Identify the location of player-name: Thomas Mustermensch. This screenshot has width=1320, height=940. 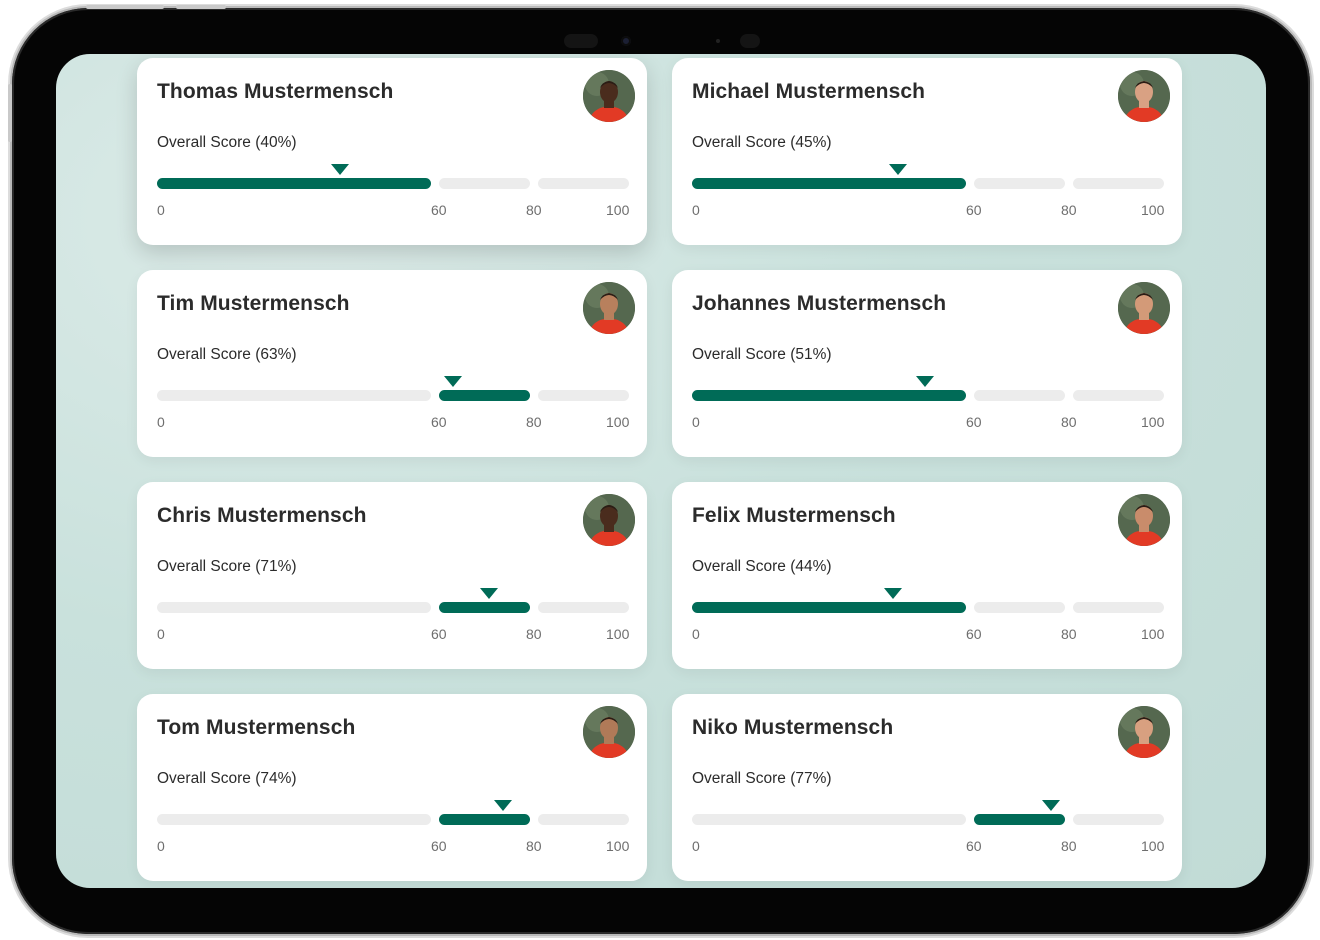
(275, 91).